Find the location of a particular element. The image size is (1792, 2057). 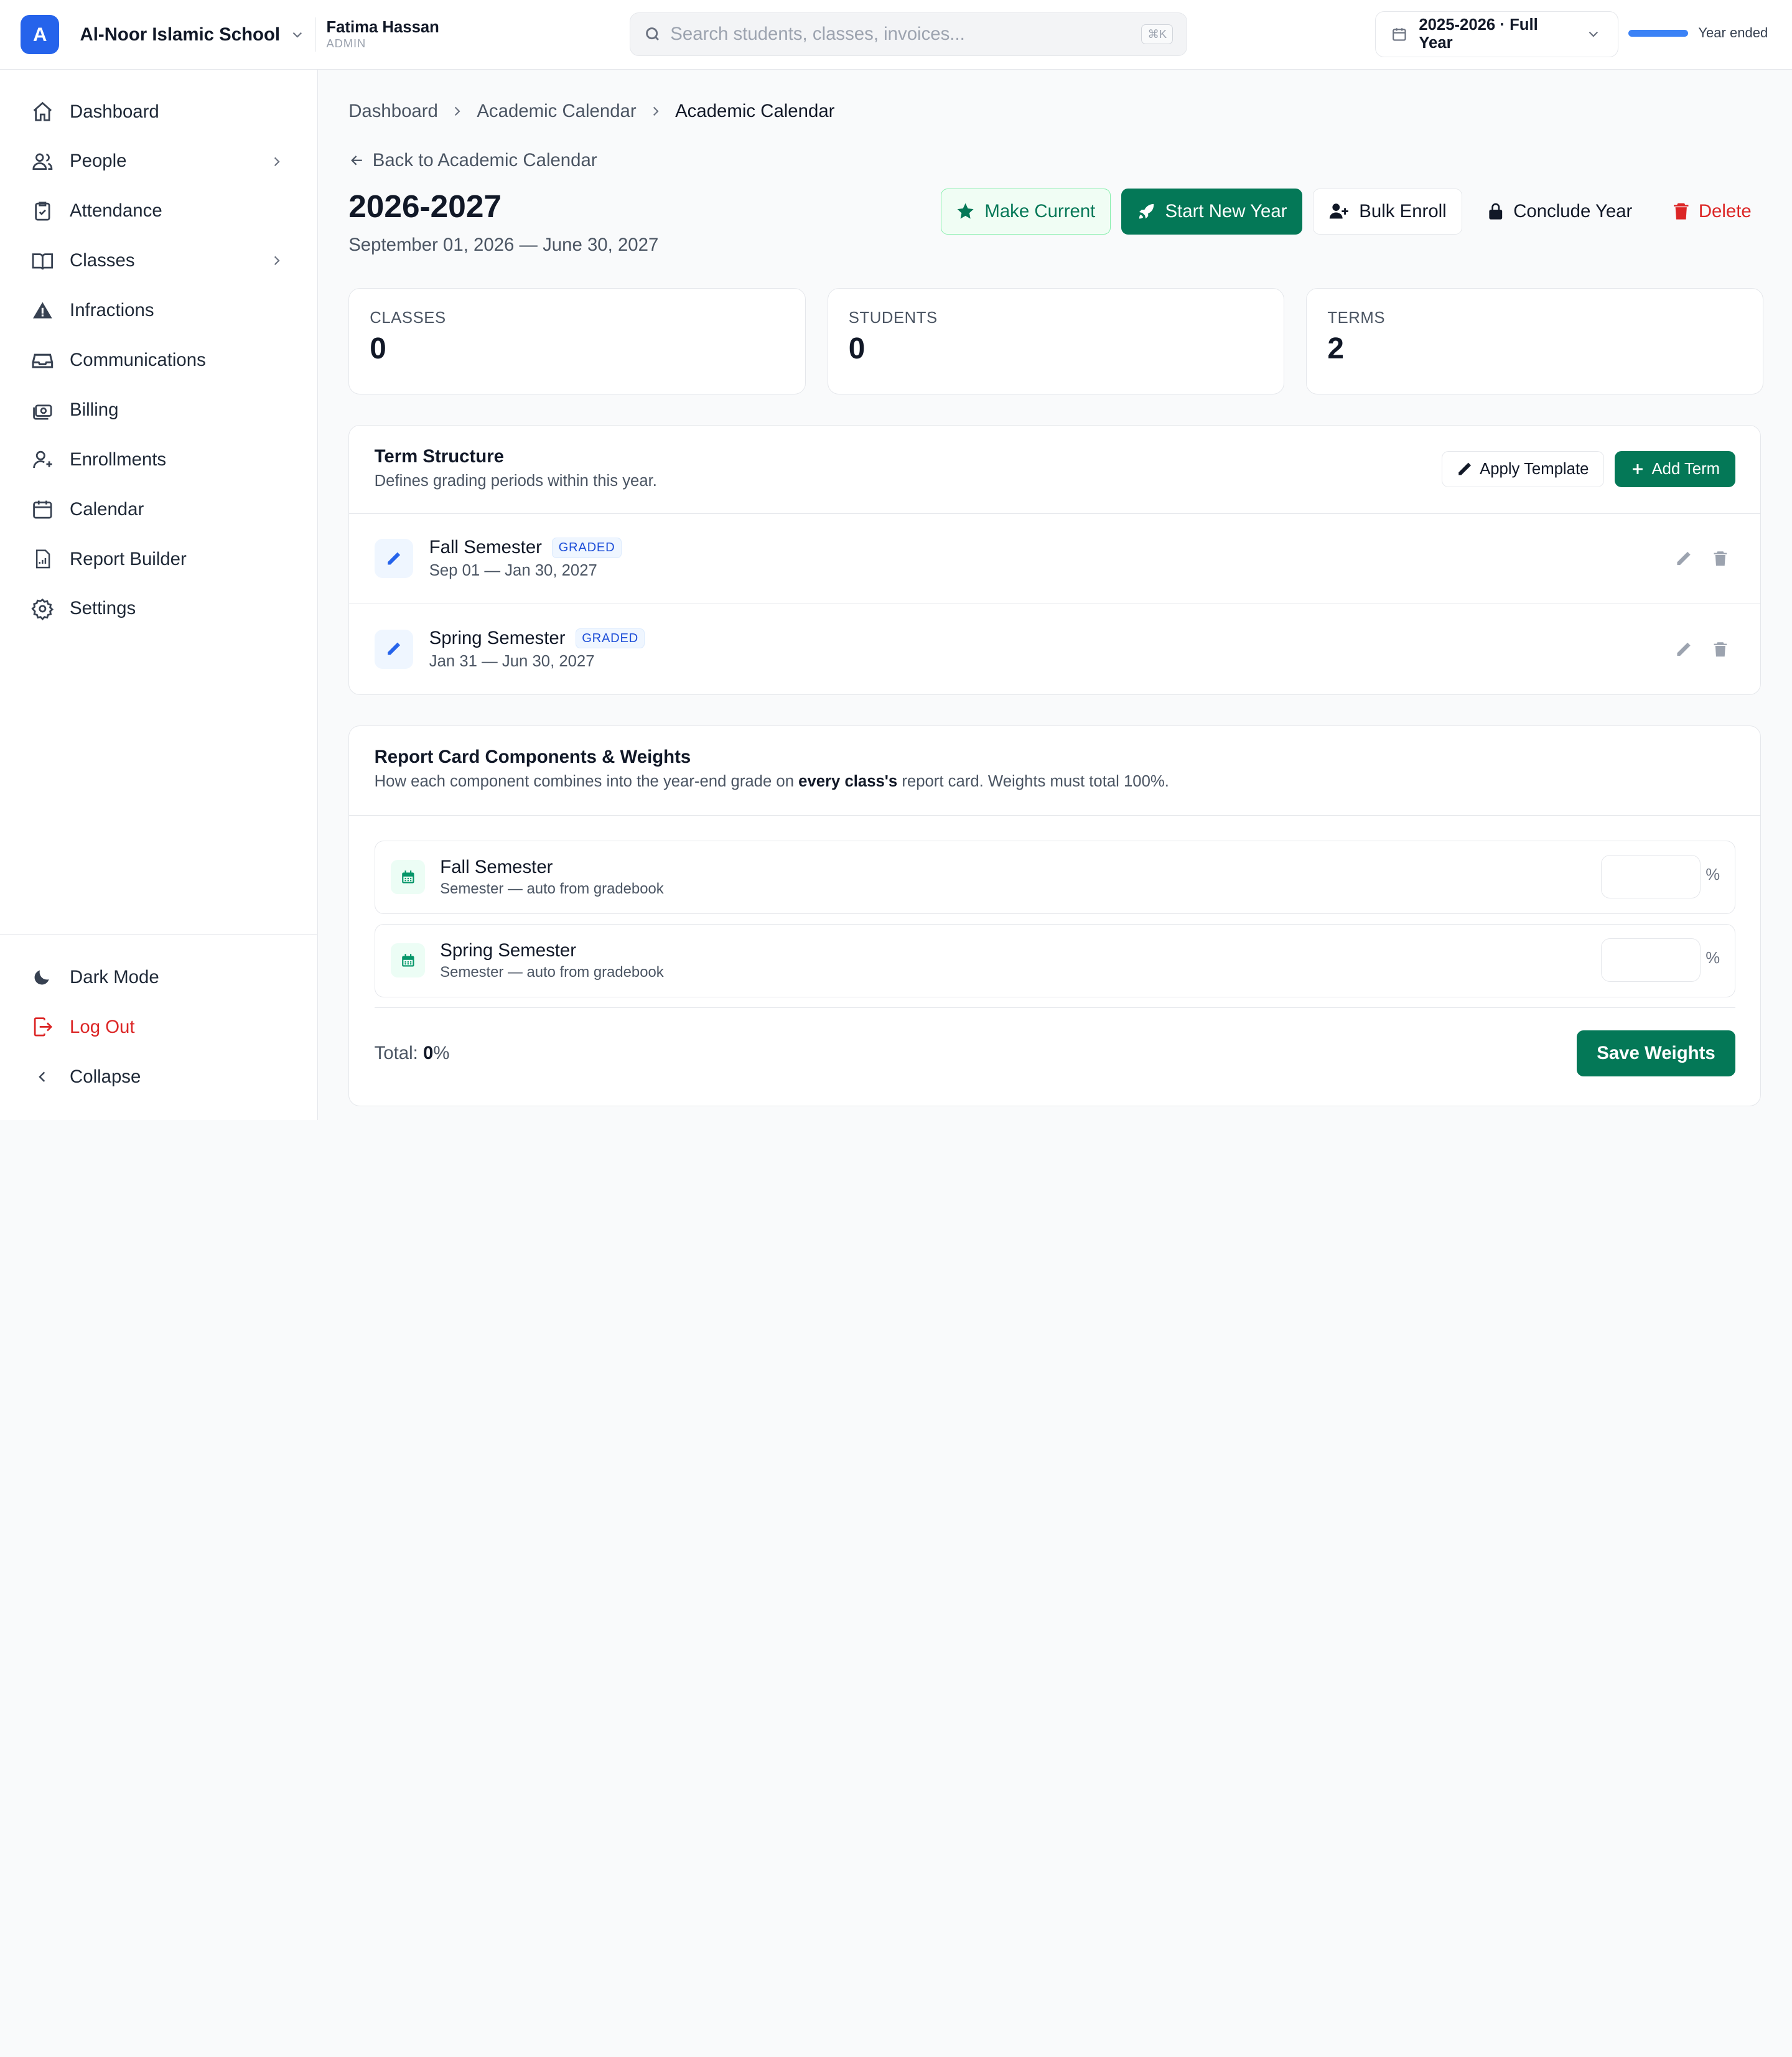

component-source: Semester — auto from gradebook is located at coordinates (552, 972).